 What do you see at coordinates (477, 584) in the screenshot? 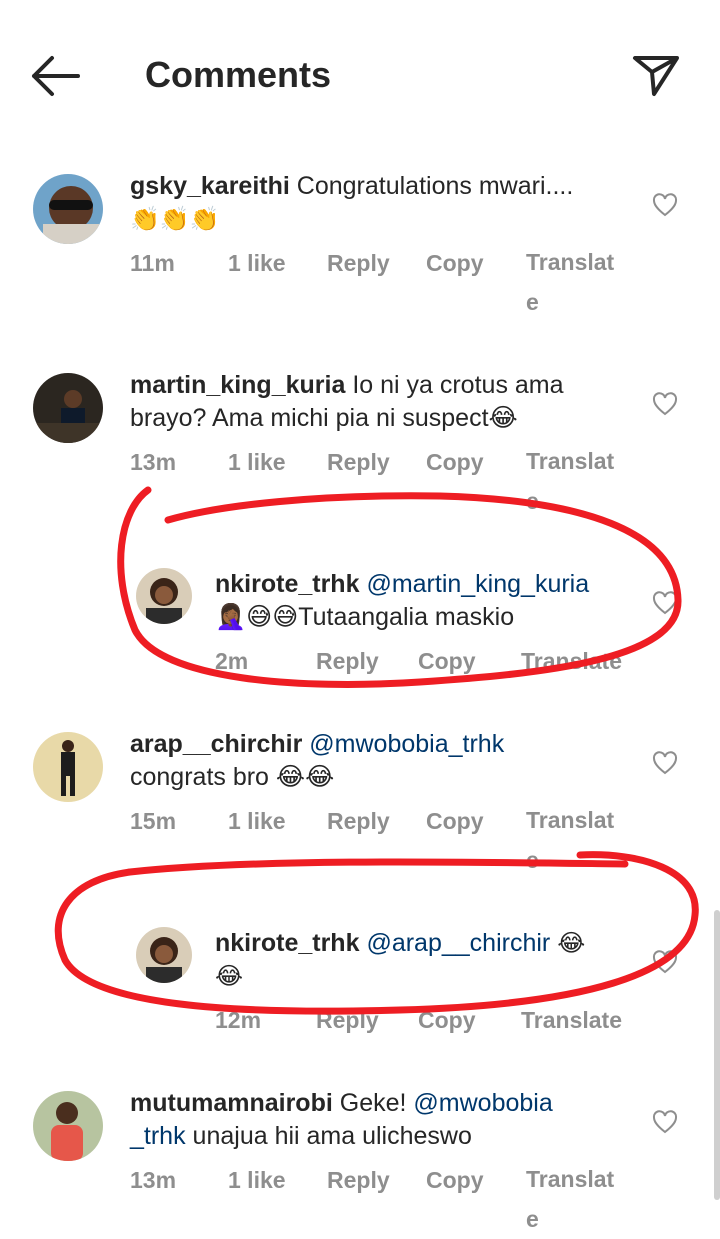
I see `mention-link: @martin_king_kuria` at bounding box center [477, 584].